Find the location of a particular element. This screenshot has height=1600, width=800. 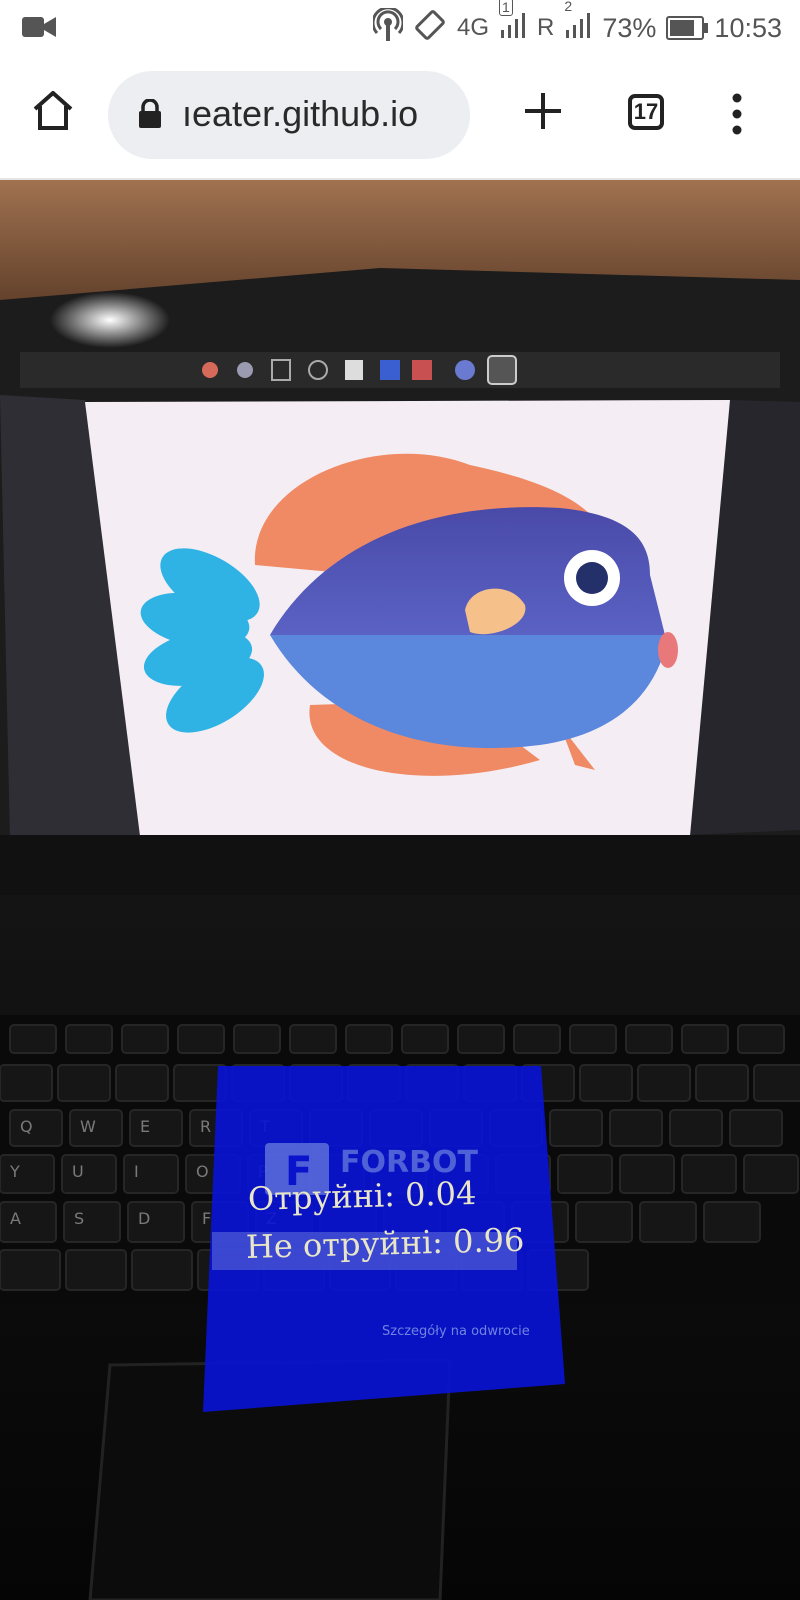

keyboard-key-label: I is located at coordinates (136, 1171).